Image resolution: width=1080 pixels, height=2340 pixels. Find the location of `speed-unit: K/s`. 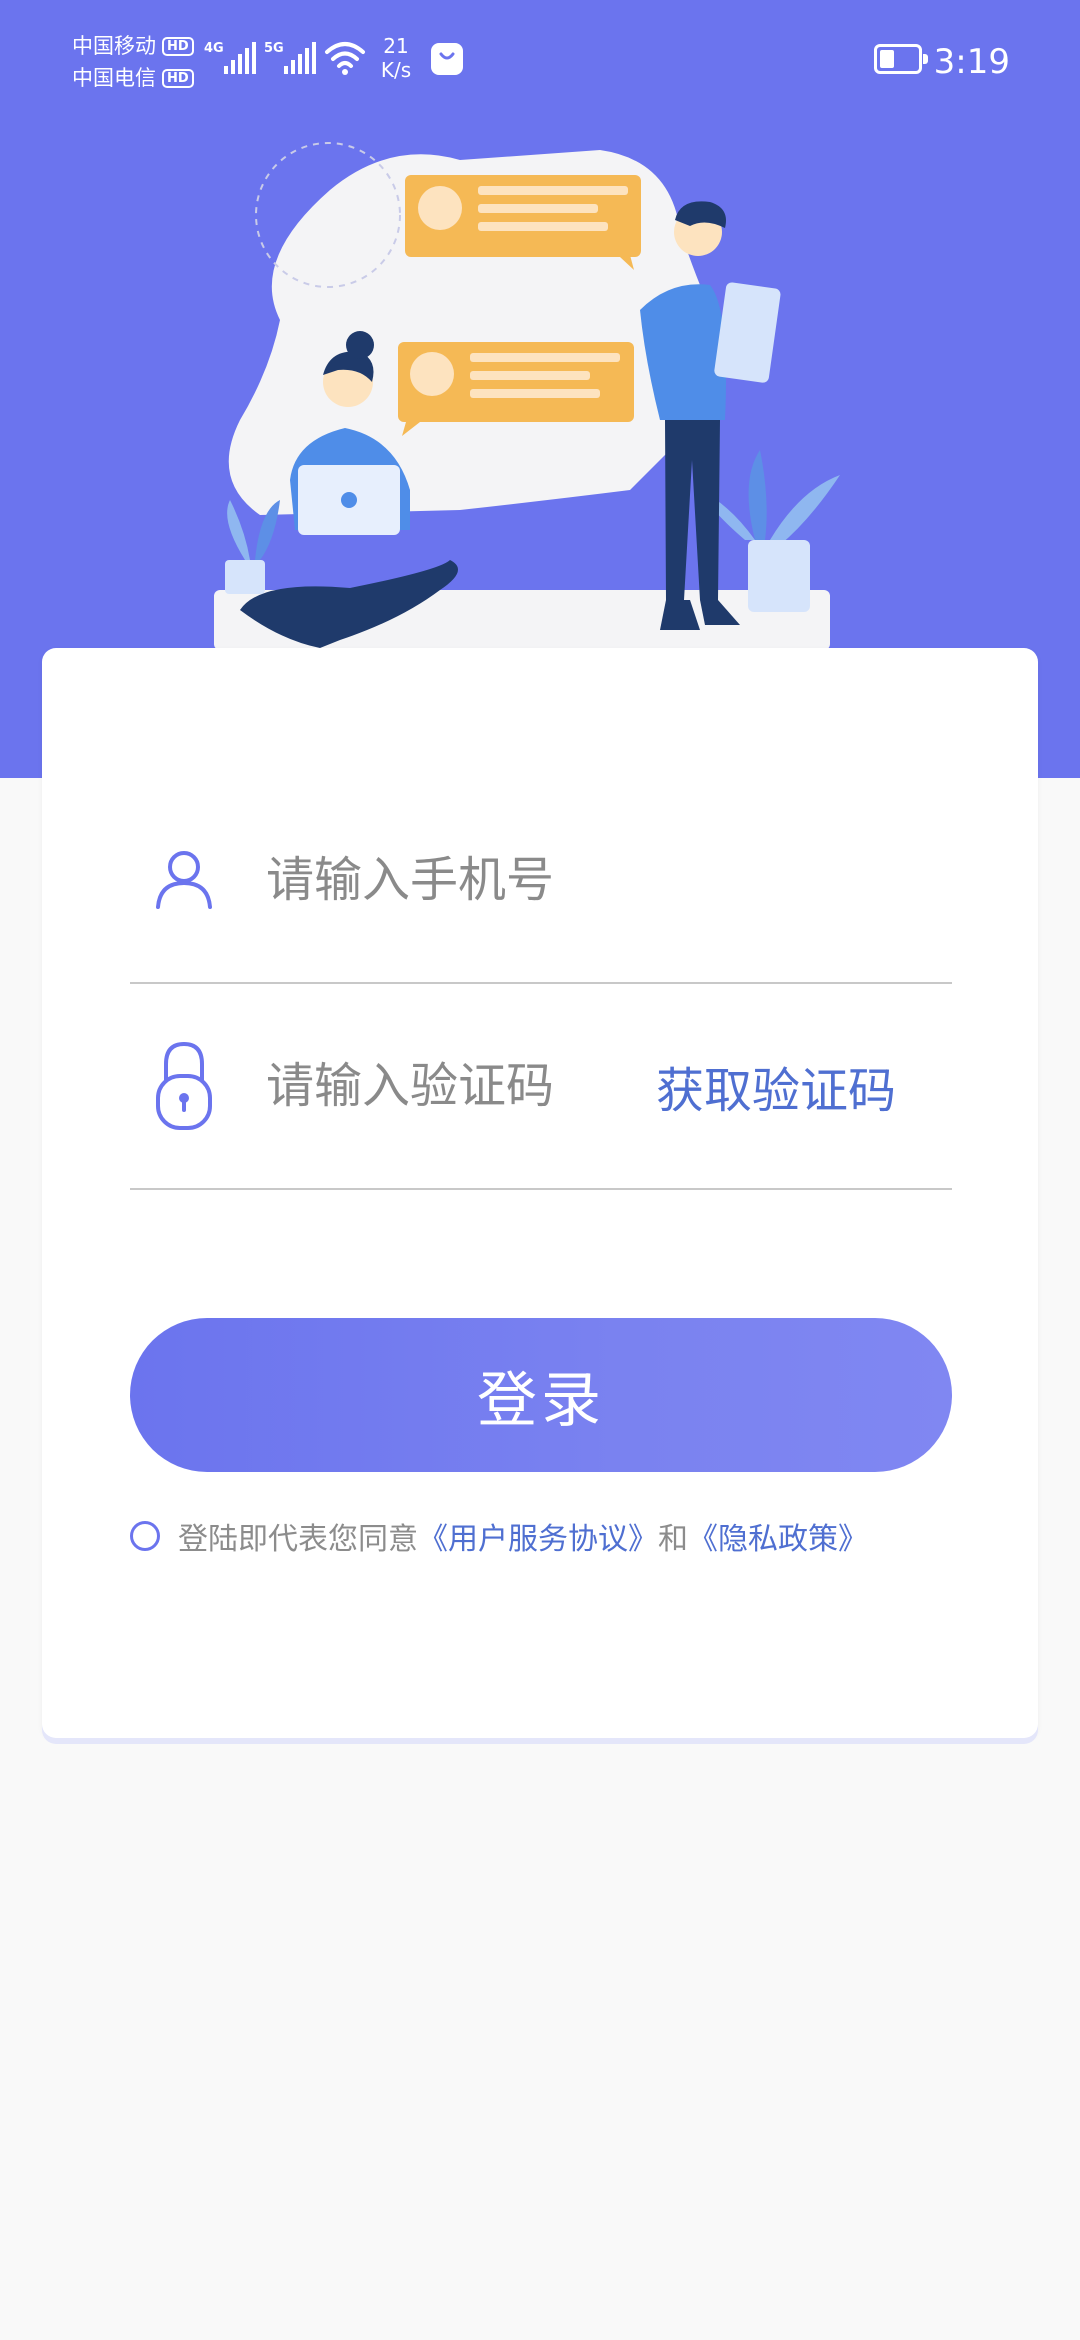

speed-unit: K/s is located at coordinates (396, 70).